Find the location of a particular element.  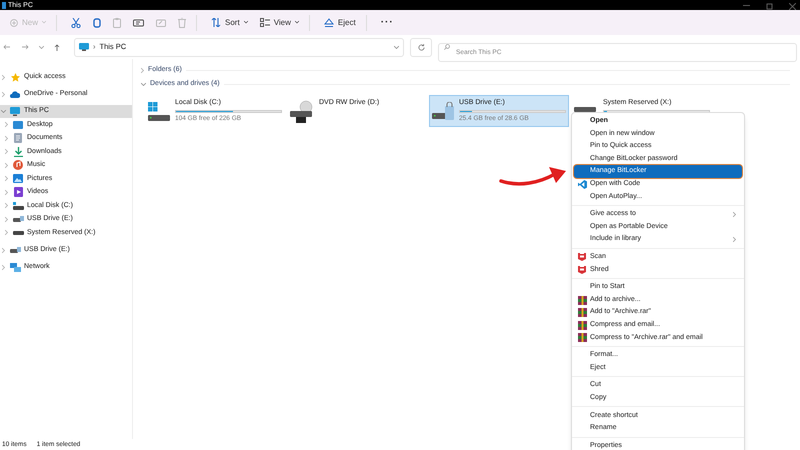

clipboard-icon is located at coordinates (117, 23).